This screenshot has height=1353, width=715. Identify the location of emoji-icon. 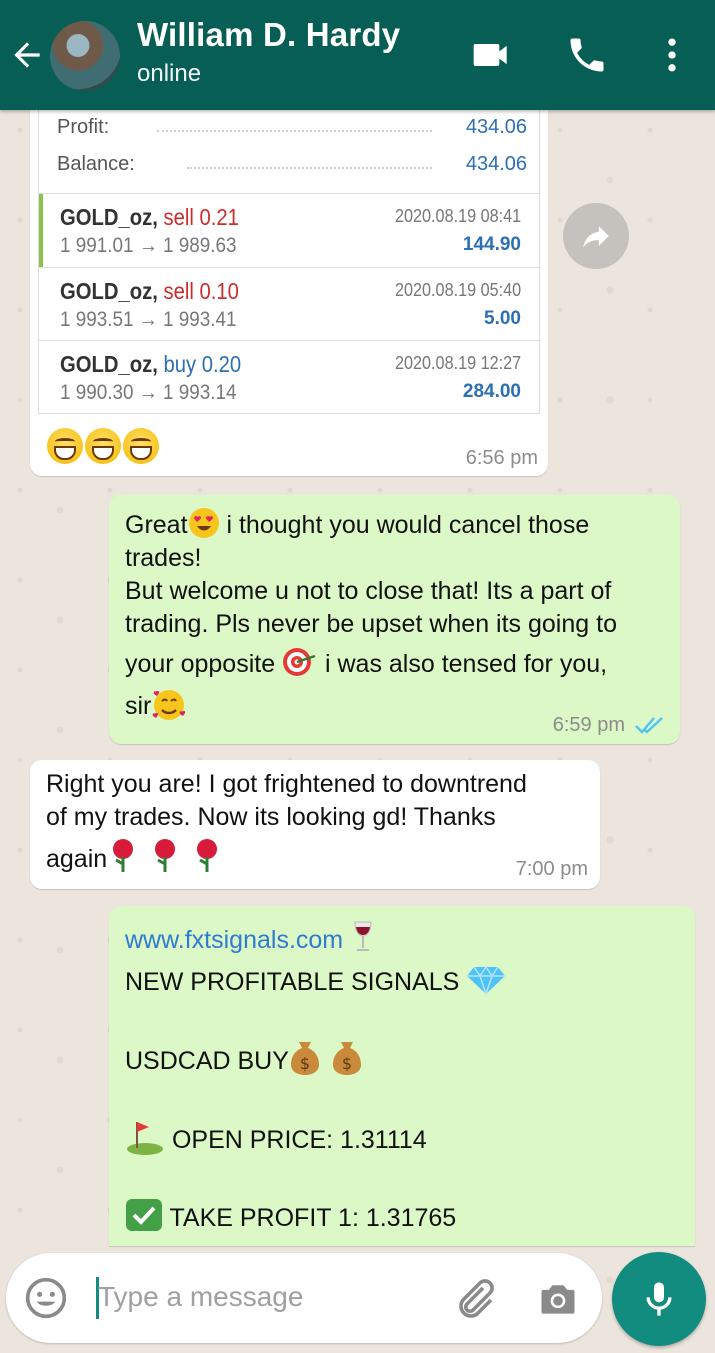
(46, 1298).